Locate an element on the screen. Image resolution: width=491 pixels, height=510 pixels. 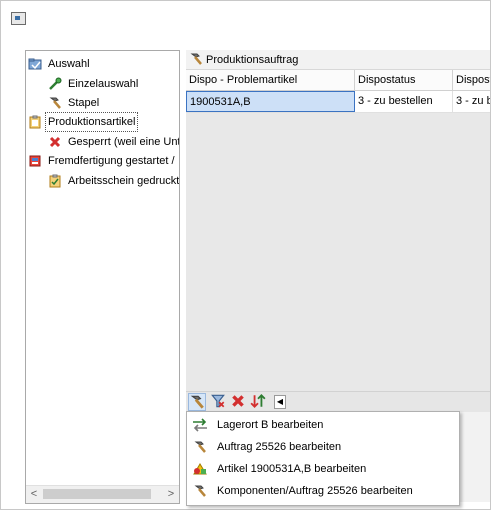
sort-button is located at coordinates (259, 402).